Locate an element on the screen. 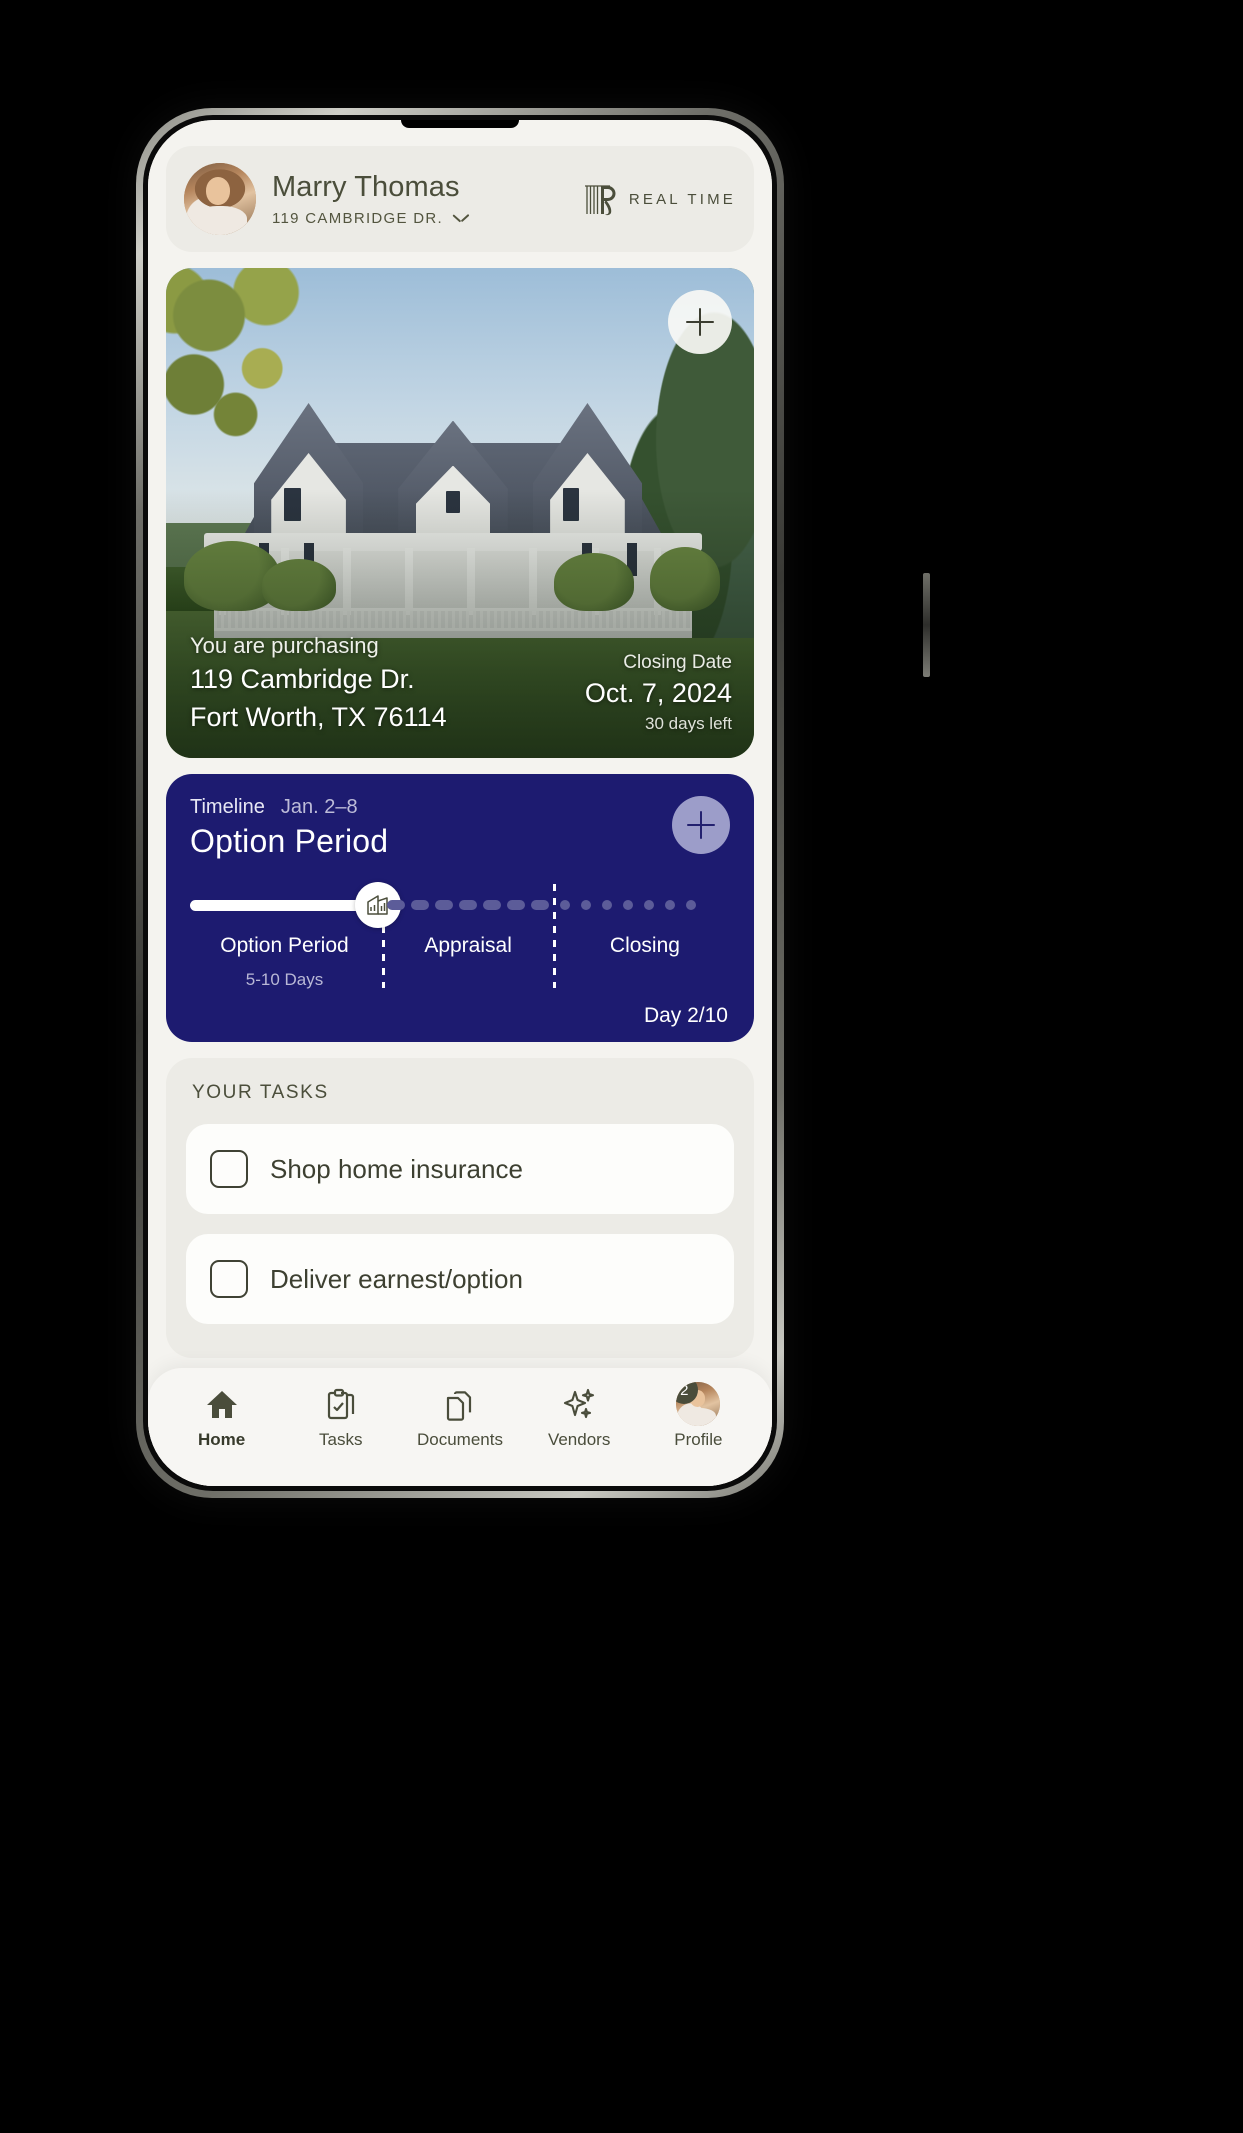 The height and width of the screenshot is (2133, 1243). nav-item-vendors: Vendors is located at coordinates (579, 1417).